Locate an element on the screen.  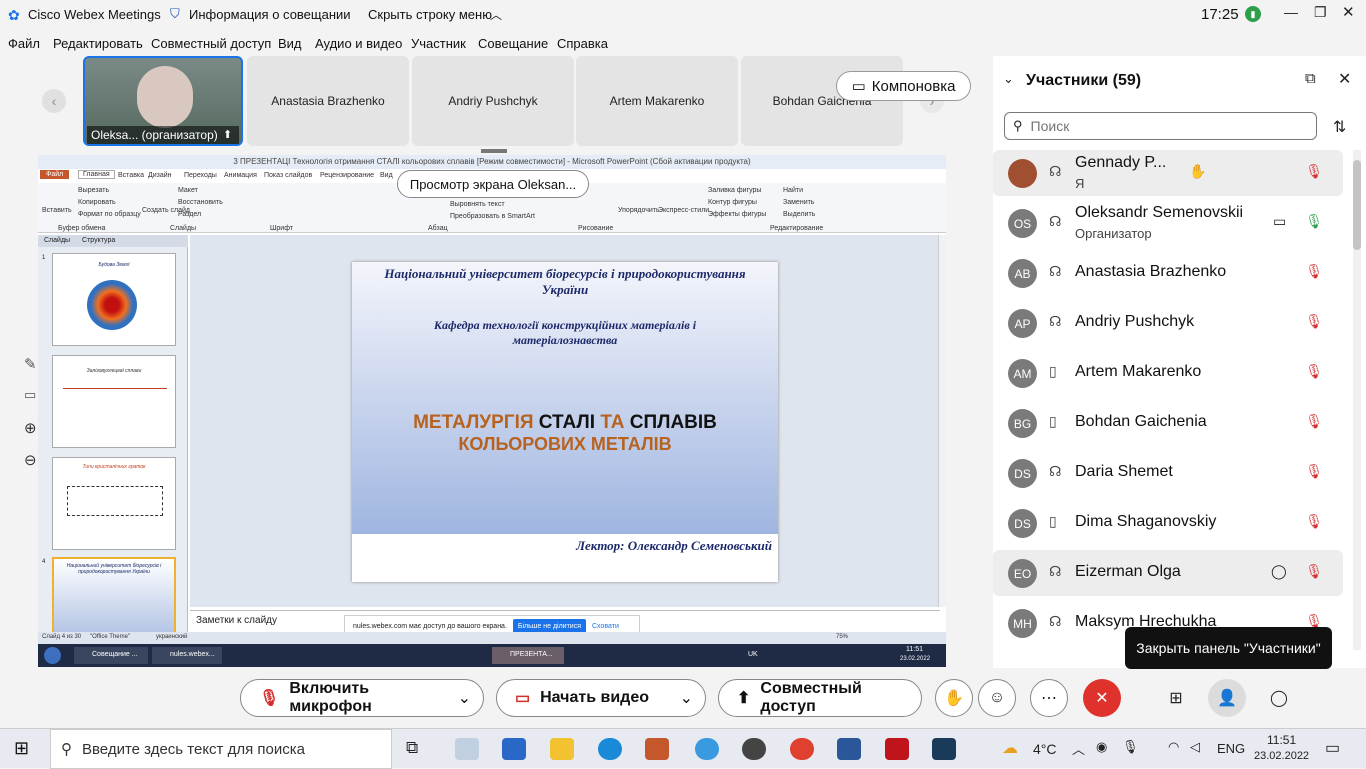
tab-insert: Вставка is located at coordinates (131, 175).